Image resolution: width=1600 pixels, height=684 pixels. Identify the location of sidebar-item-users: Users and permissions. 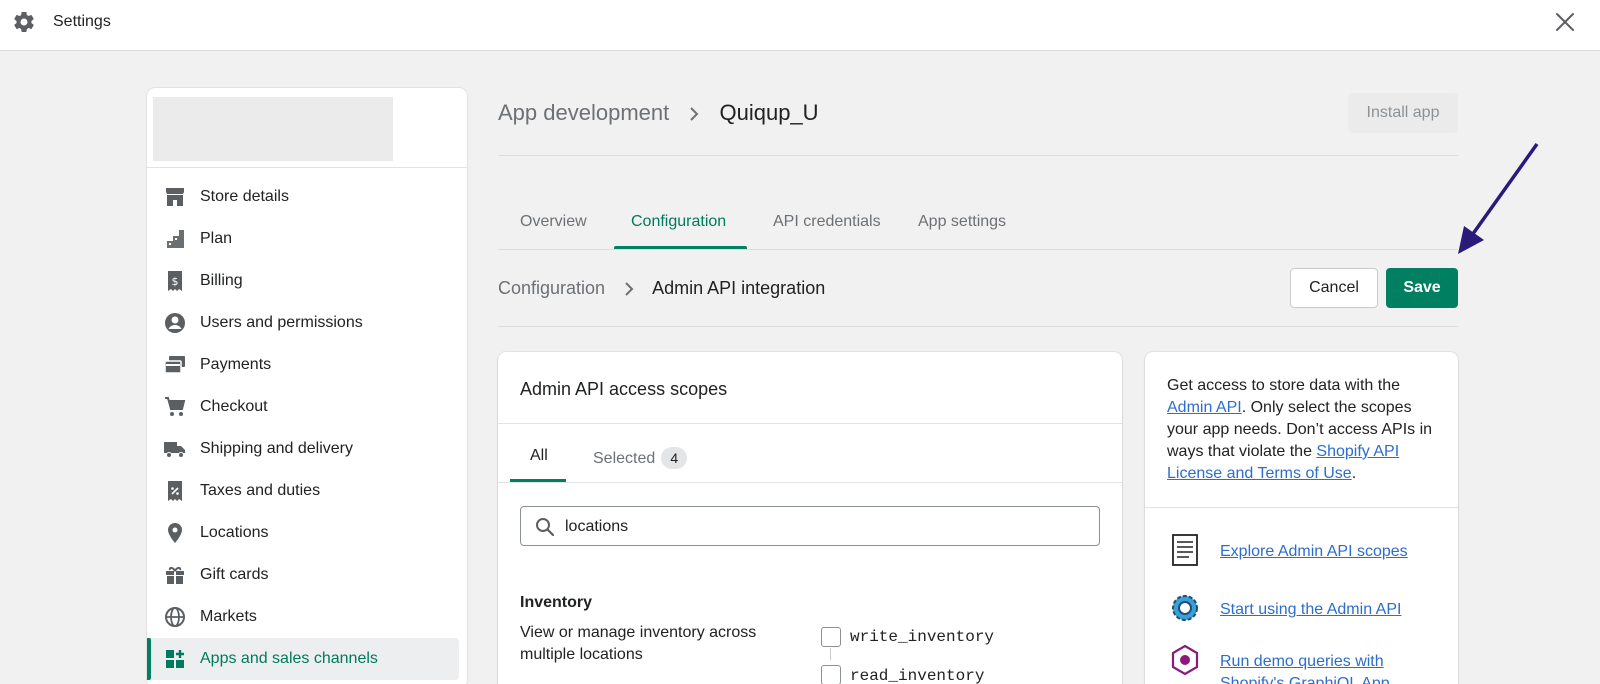
(307, 323).